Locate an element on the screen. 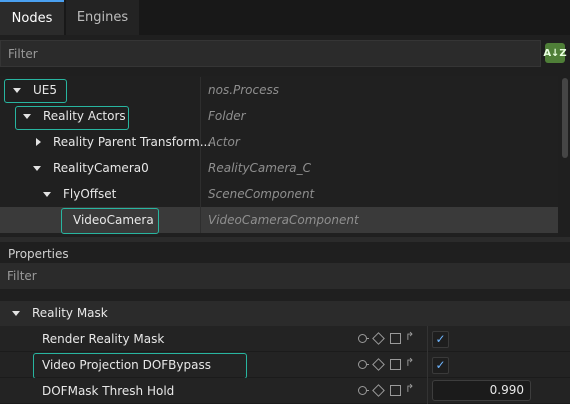  tree-row-flyoffset: FlyOffset SceneComponent is located at coordinates (279, 194).